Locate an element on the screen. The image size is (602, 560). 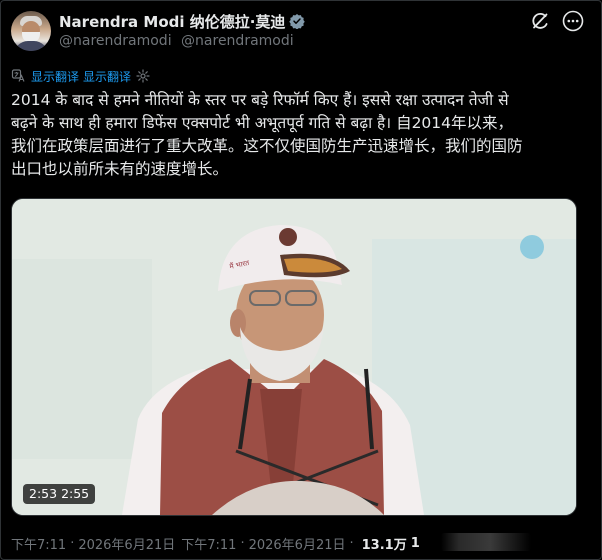
author-handle-duplicate: @narendramodi is located at coordinates (237, 41).